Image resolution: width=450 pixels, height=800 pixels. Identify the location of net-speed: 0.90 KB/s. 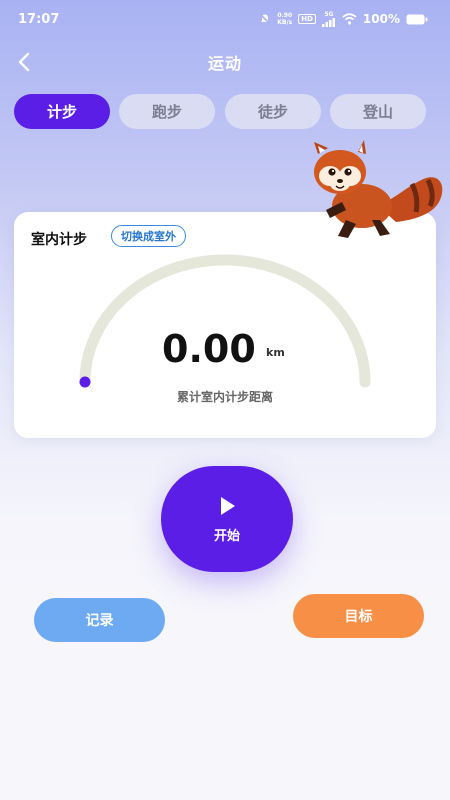
(284, 19).